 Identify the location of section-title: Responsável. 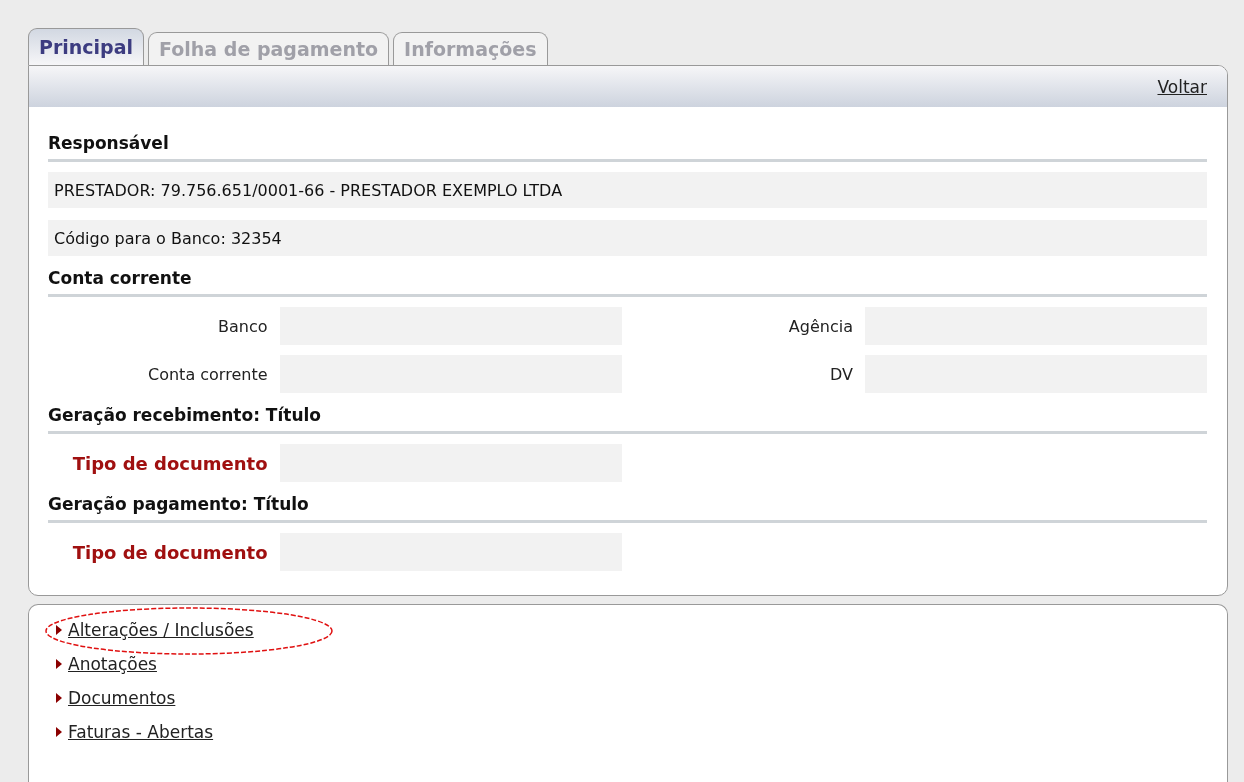
(627, 147).